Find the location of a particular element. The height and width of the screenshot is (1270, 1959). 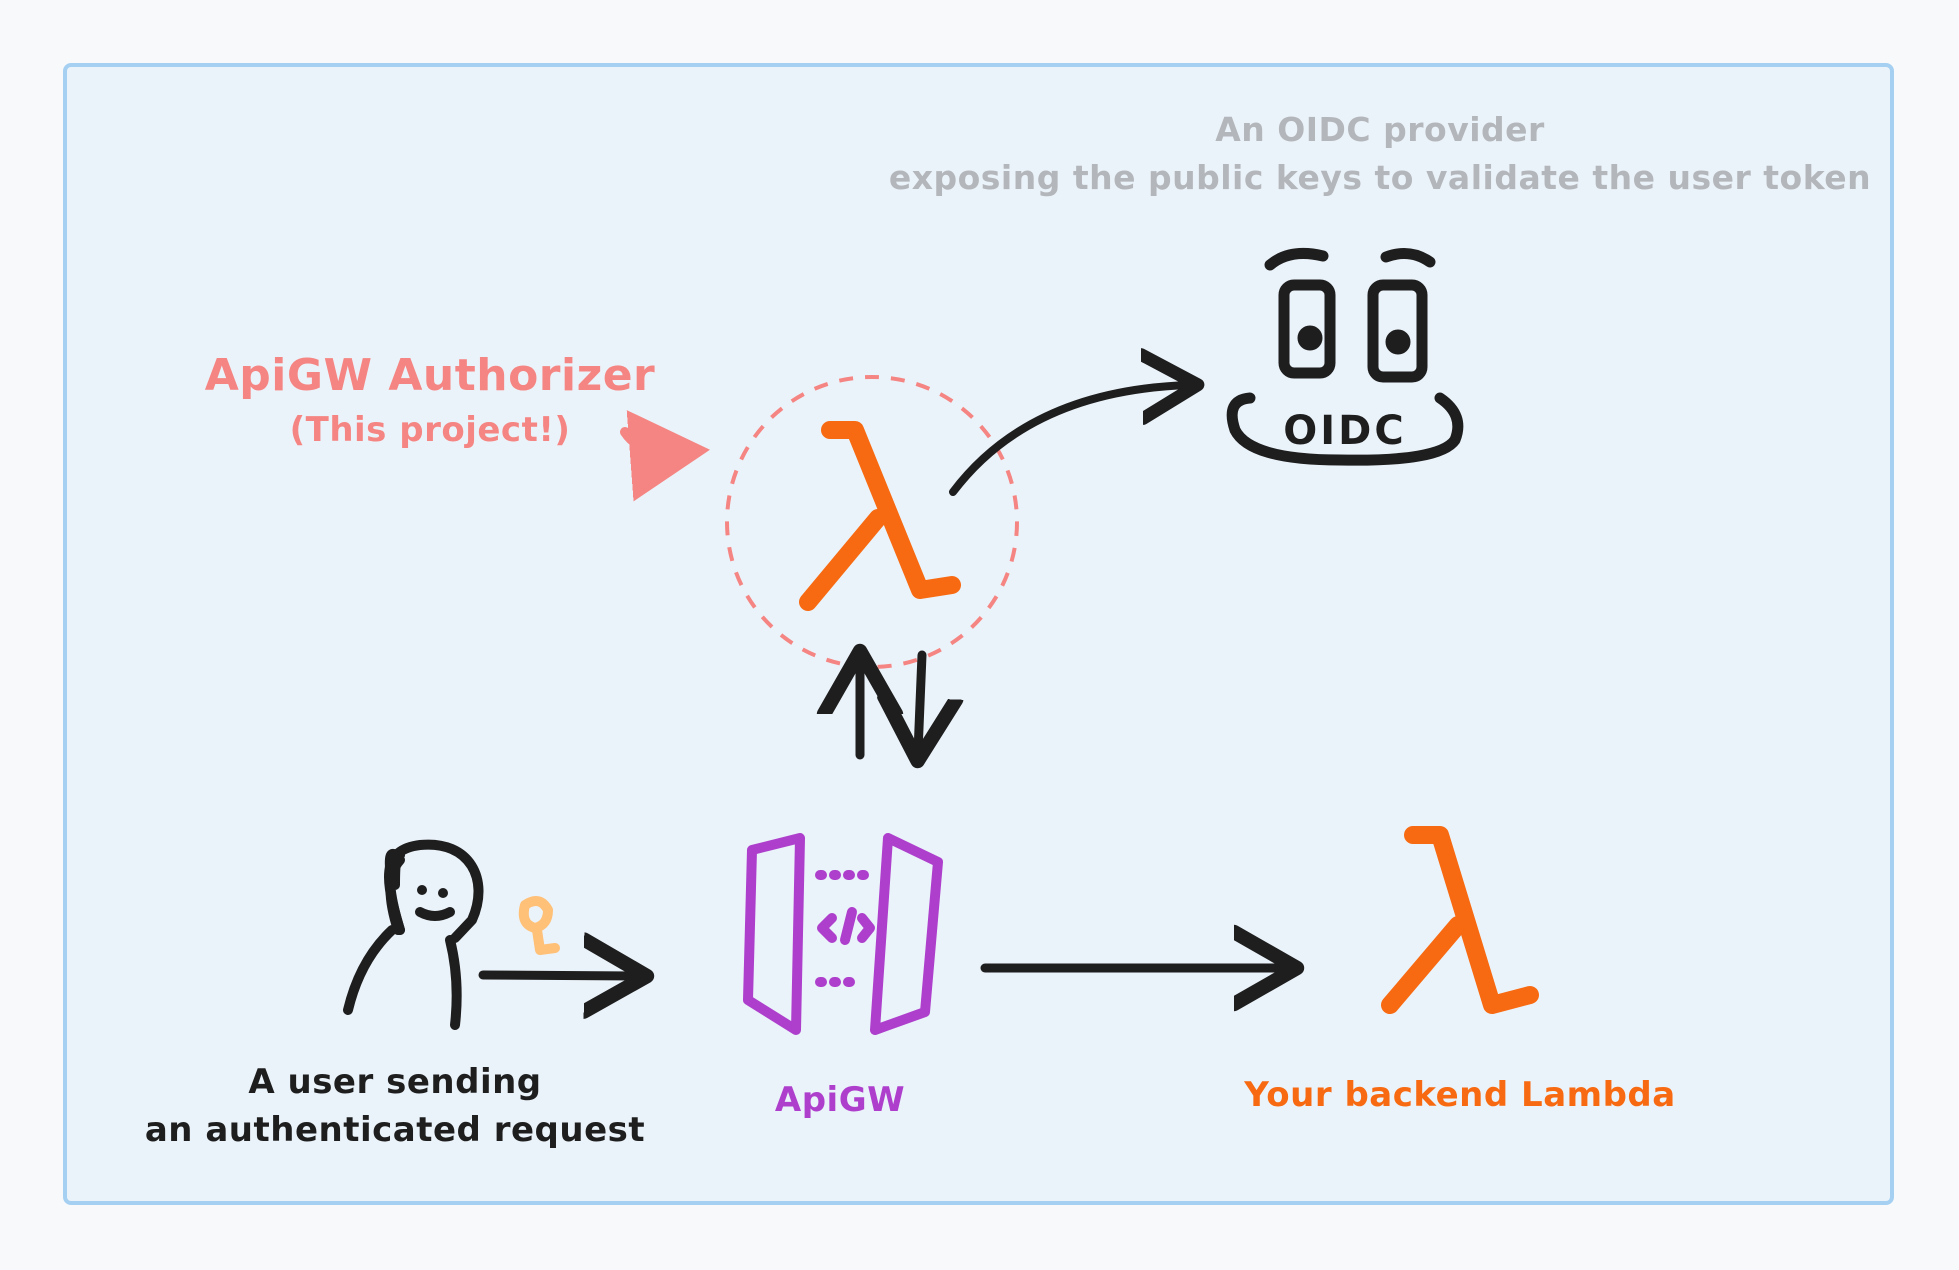

key-icon is located at coordinates (539, 925).